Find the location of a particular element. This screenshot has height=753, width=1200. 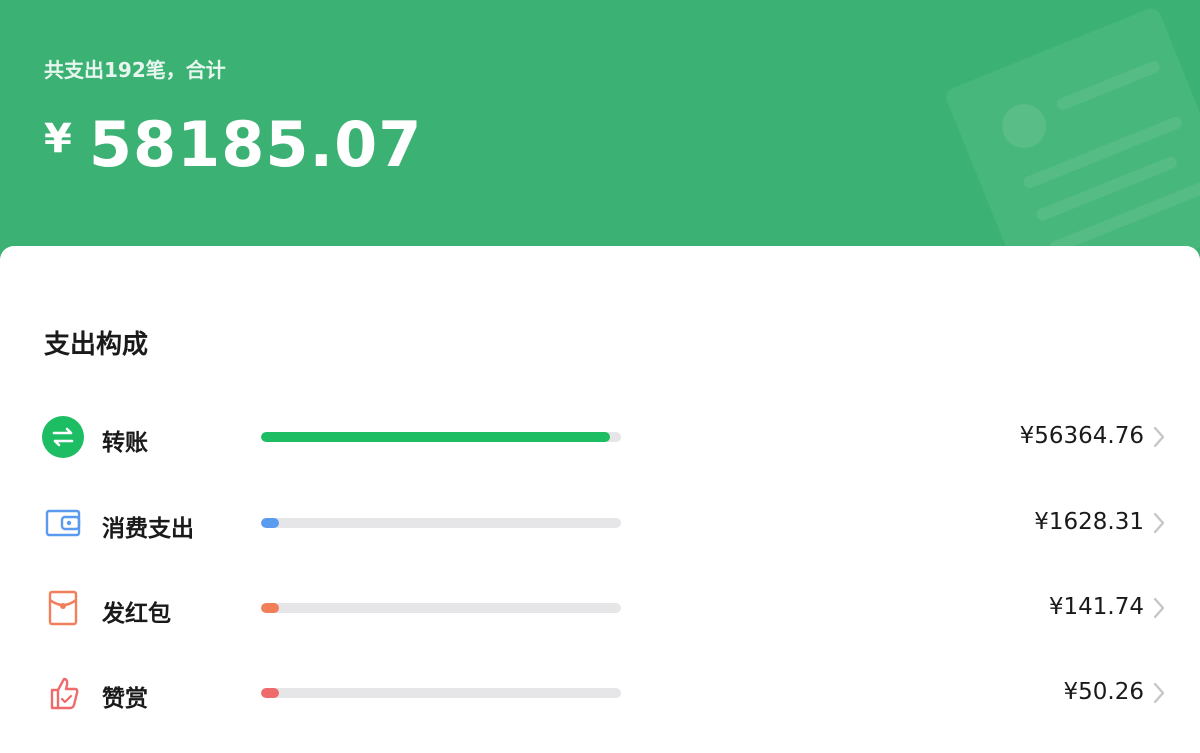

expense-amount: ¥56364.76 is located at coordinates (1081, 436).